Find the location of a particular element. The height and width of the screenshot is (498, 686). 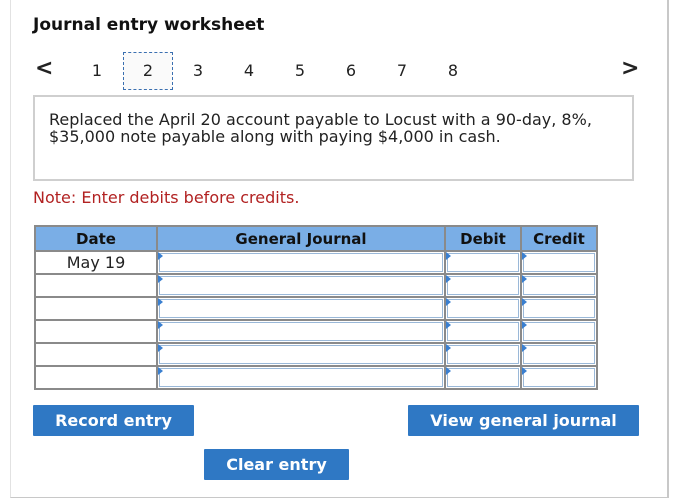

table-row: May 19 is located at coordinates (316, 262).